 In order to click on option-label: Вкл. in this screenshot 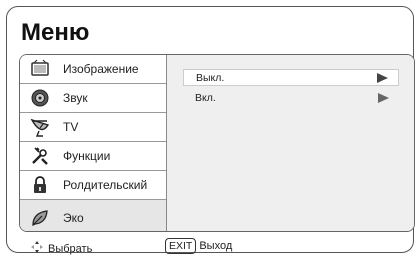, I will do `click(205, 97)`.